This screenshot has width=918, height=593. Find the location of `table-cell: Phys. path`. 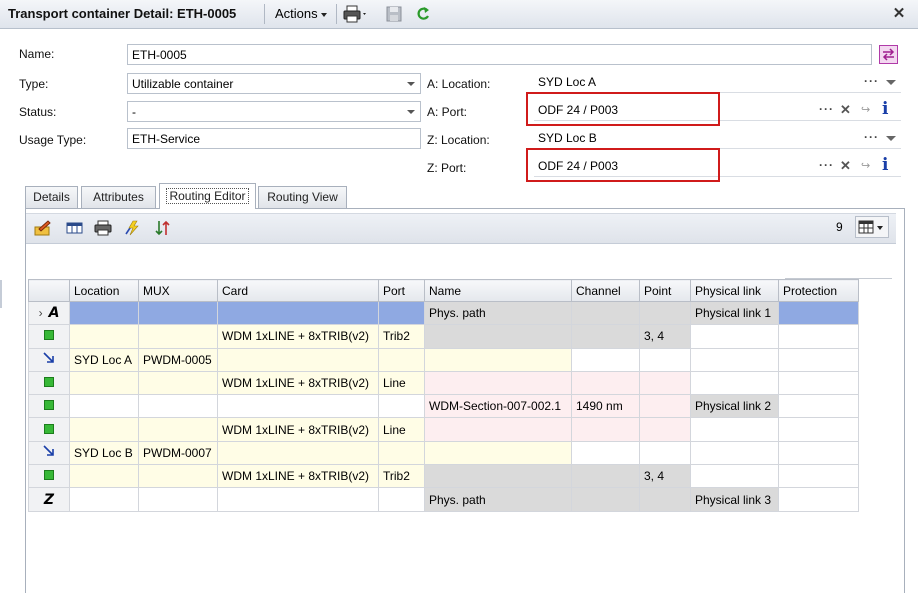

table-cell: Phys. path is located at coordinates (498, 313).